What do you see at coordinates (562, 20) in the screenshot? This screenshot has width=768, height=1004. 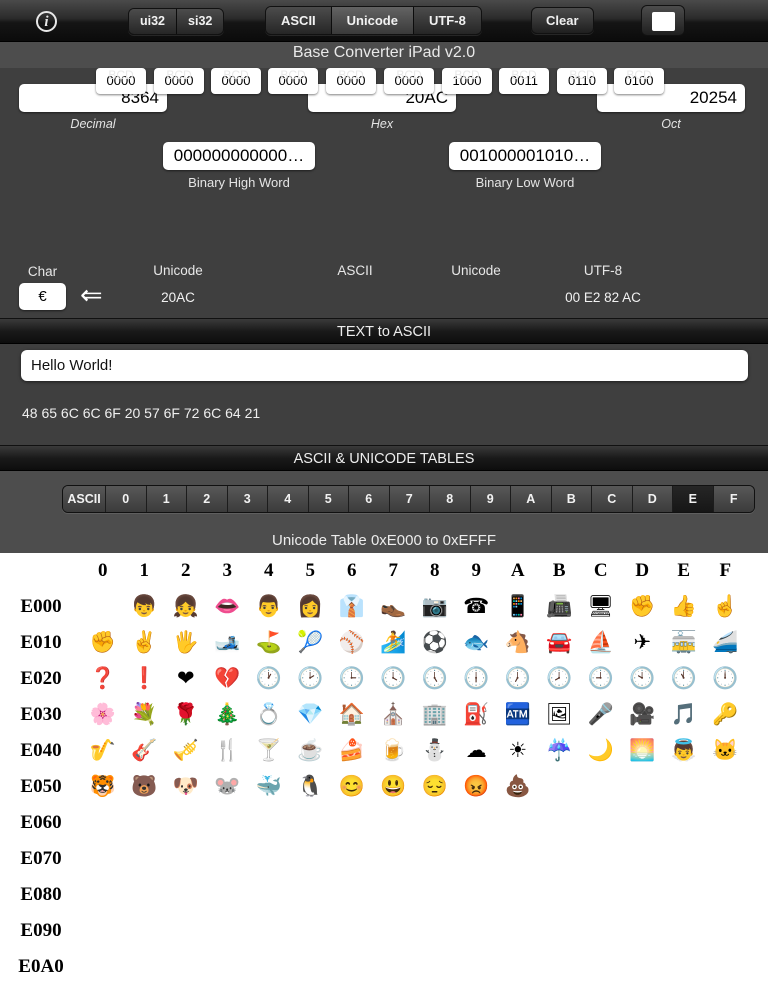 I see `clear-button: Clear` at bounding box center [562, 20].